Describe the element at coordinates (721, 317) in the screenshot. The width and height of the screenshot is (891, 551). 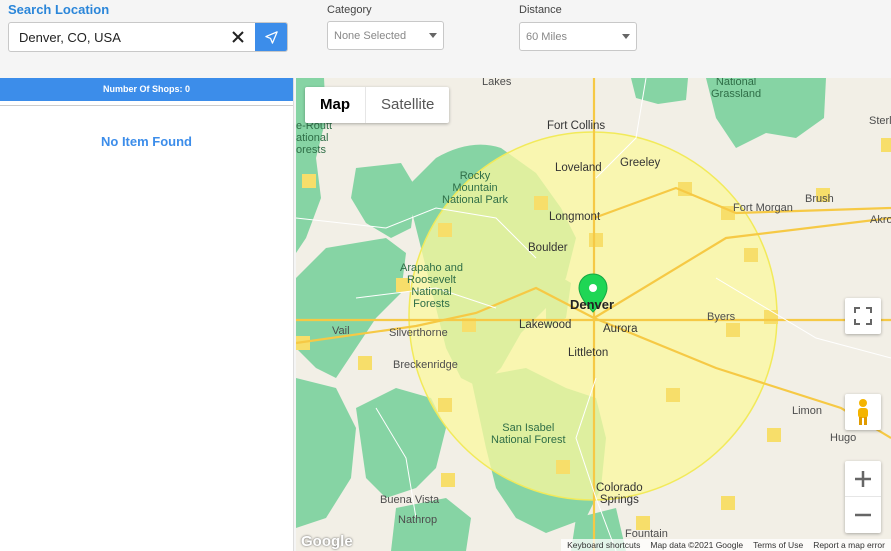
I see `map-label-byers: Byers` at that location.